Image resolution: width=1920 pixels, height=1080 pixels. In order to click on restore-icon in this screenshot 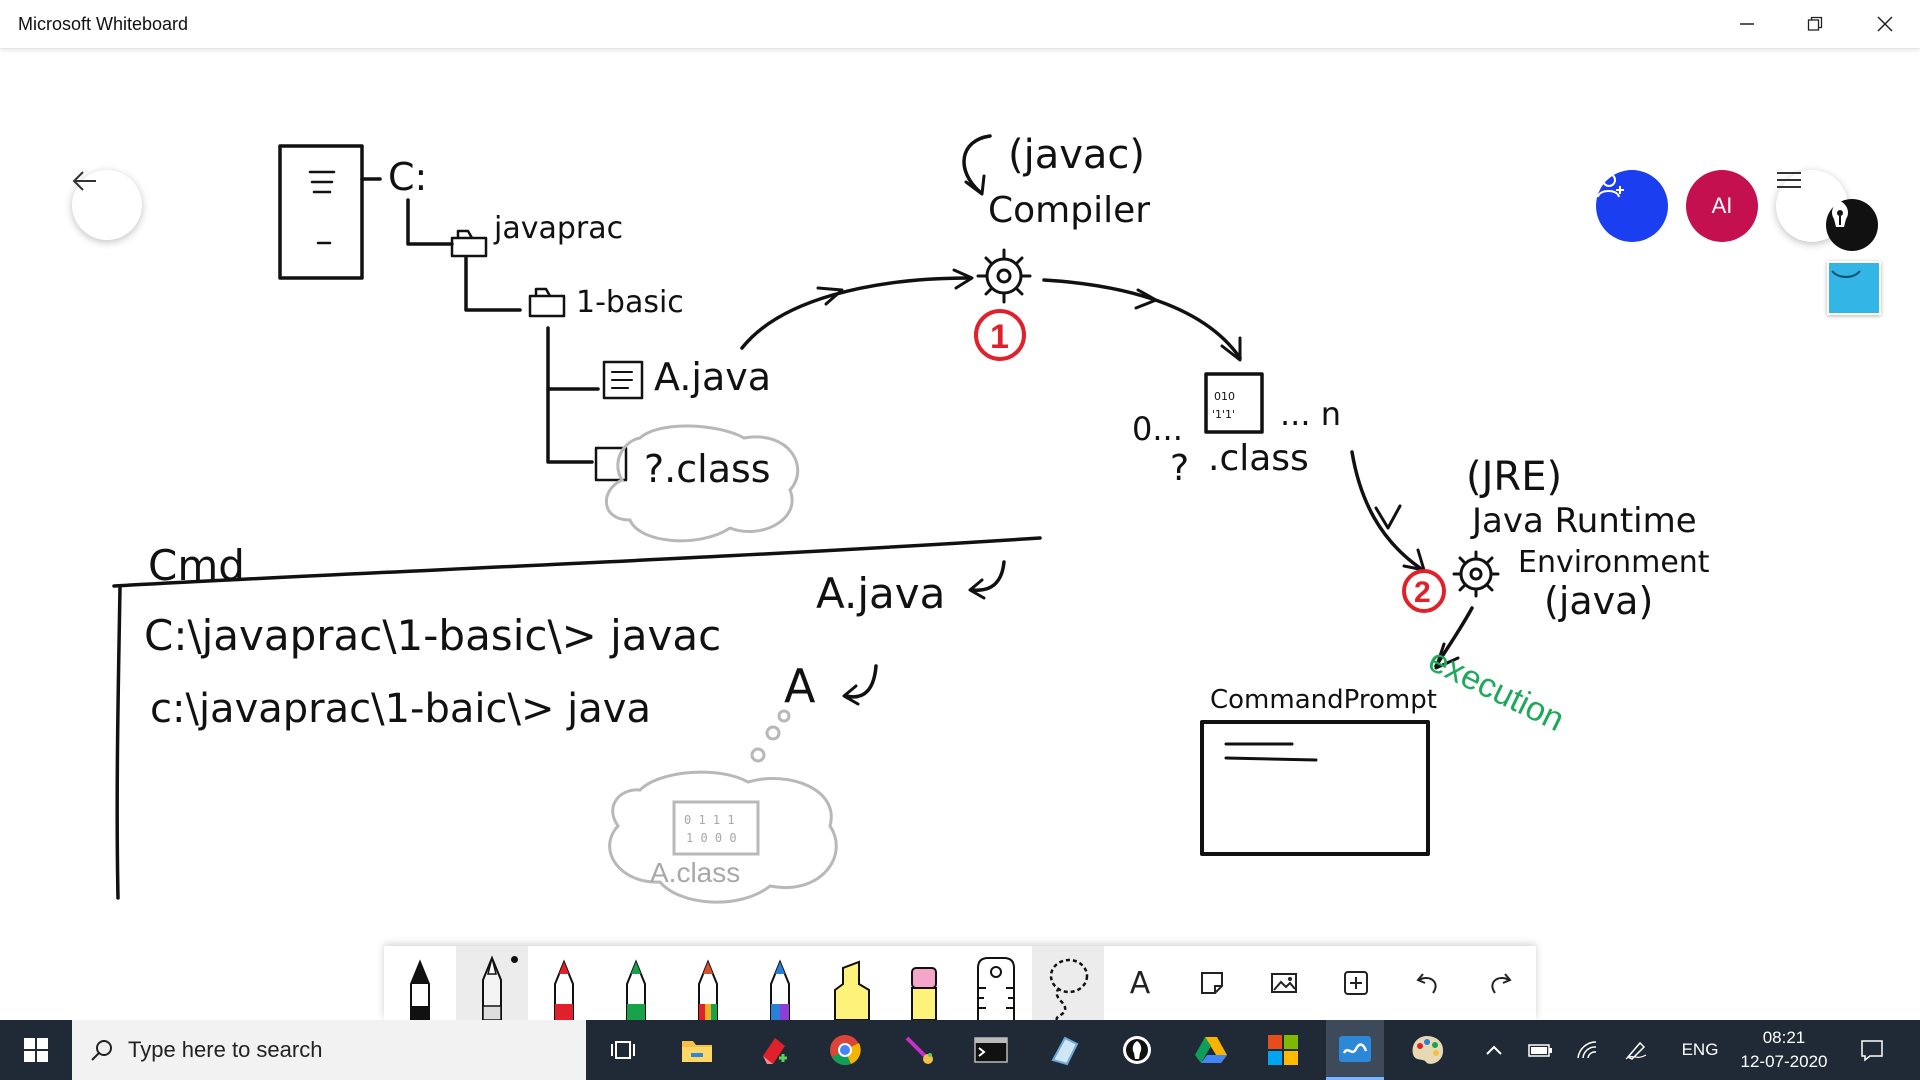, I will do `click(1815, 23)`.